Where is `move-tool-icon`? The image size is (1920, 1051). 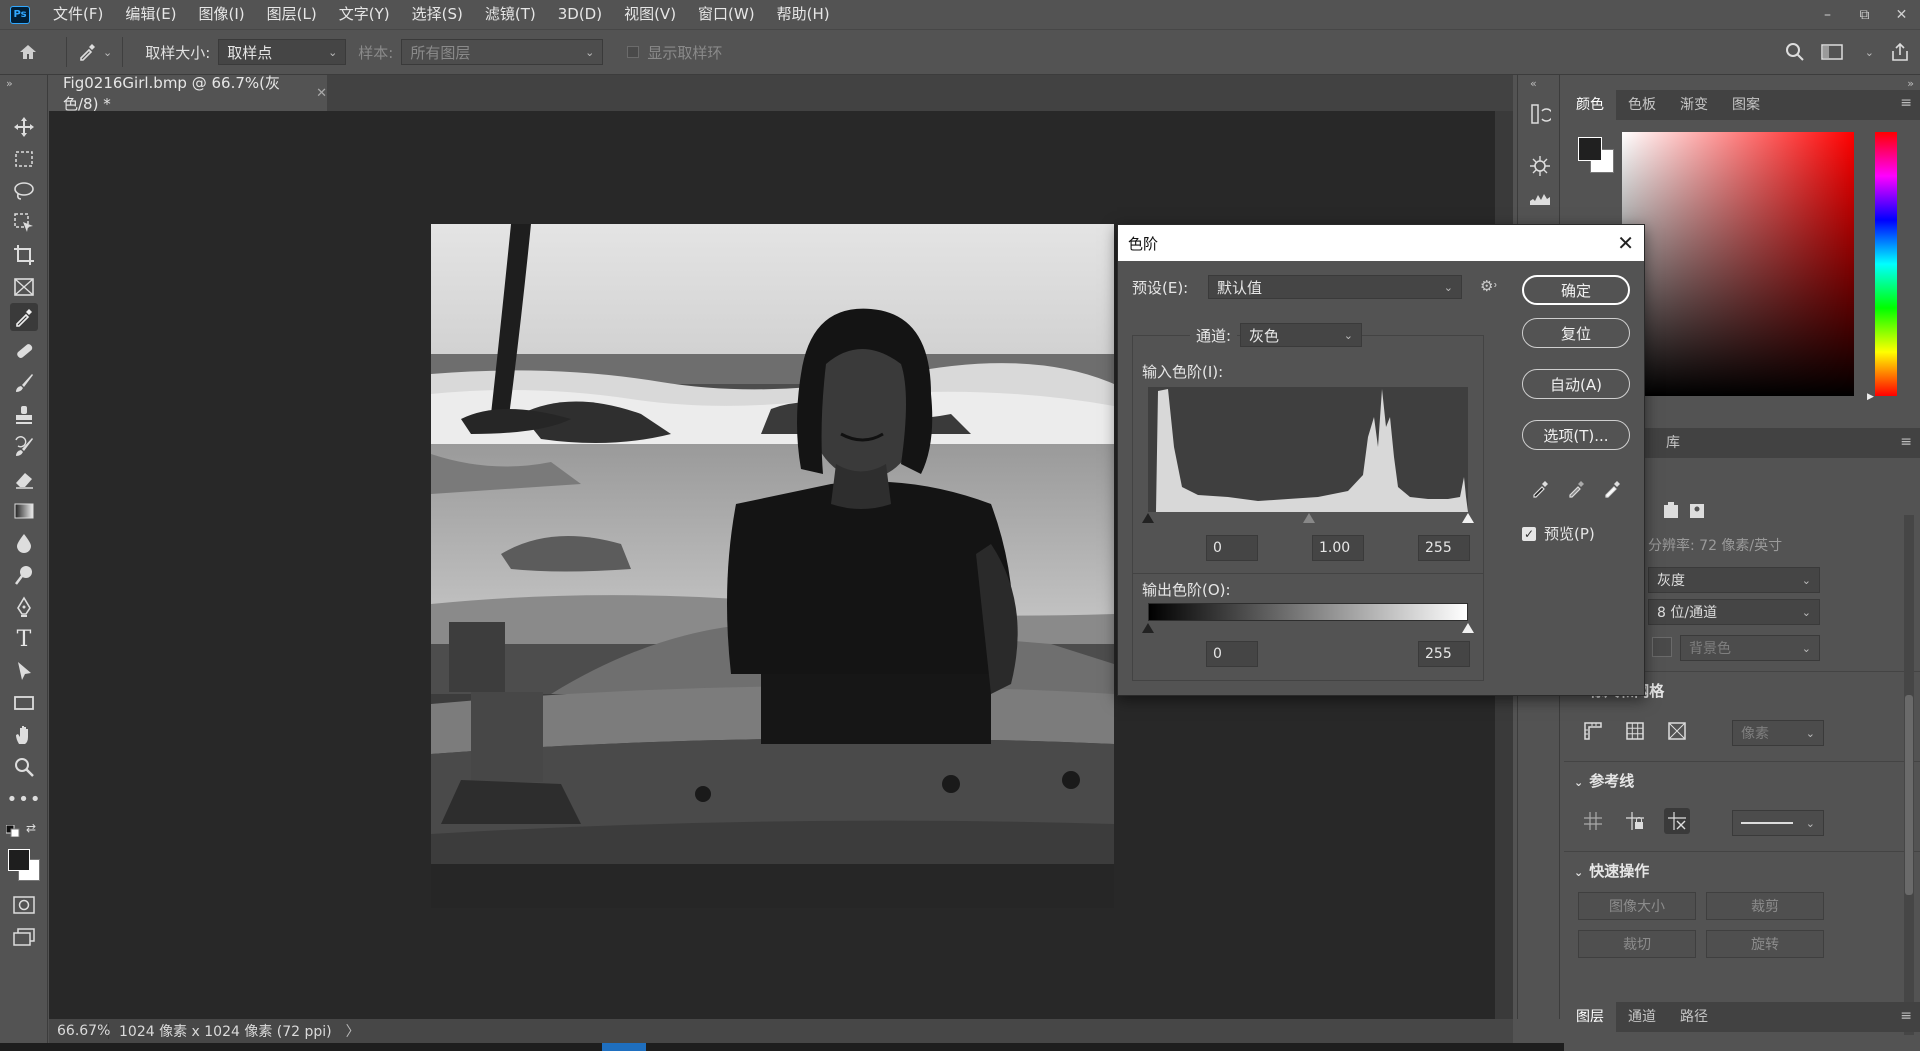 move-tool-icon is located at coordinates (24, 127).